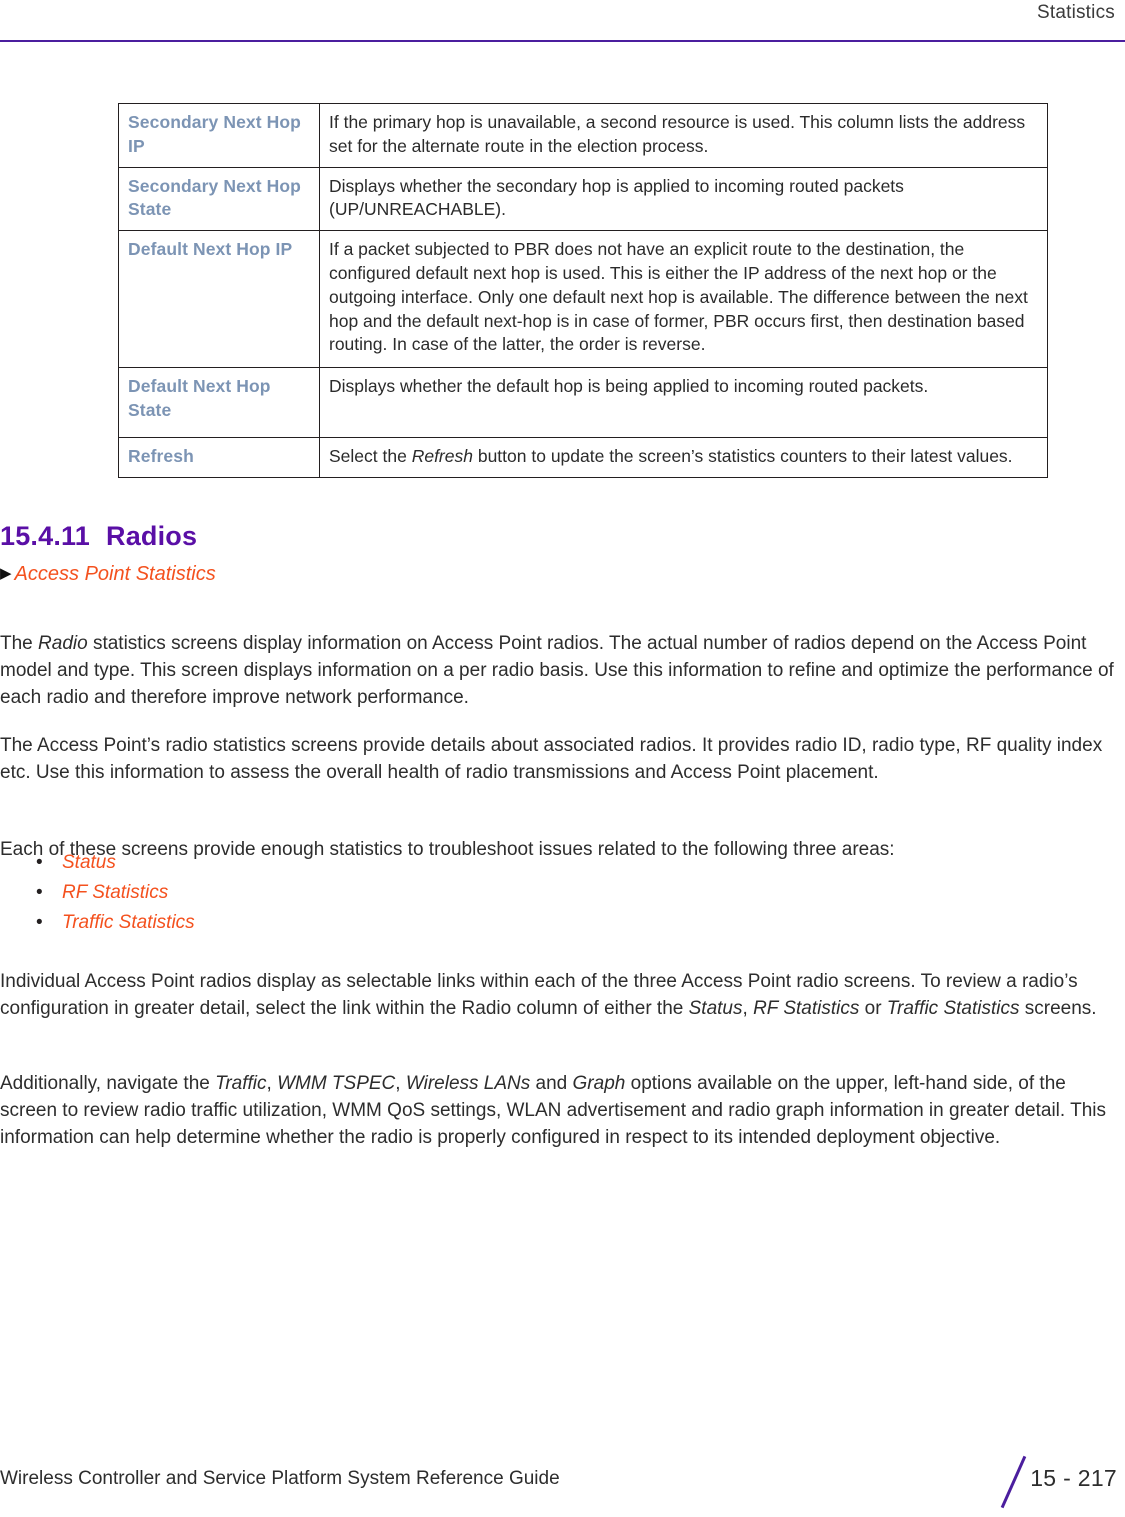 Image resolution: width=1125 pixels, height=1517 pixels. Describe the element at coordinates (6, 573) in the screenshot. I see `triangle-right-icon: ▶` at that location.